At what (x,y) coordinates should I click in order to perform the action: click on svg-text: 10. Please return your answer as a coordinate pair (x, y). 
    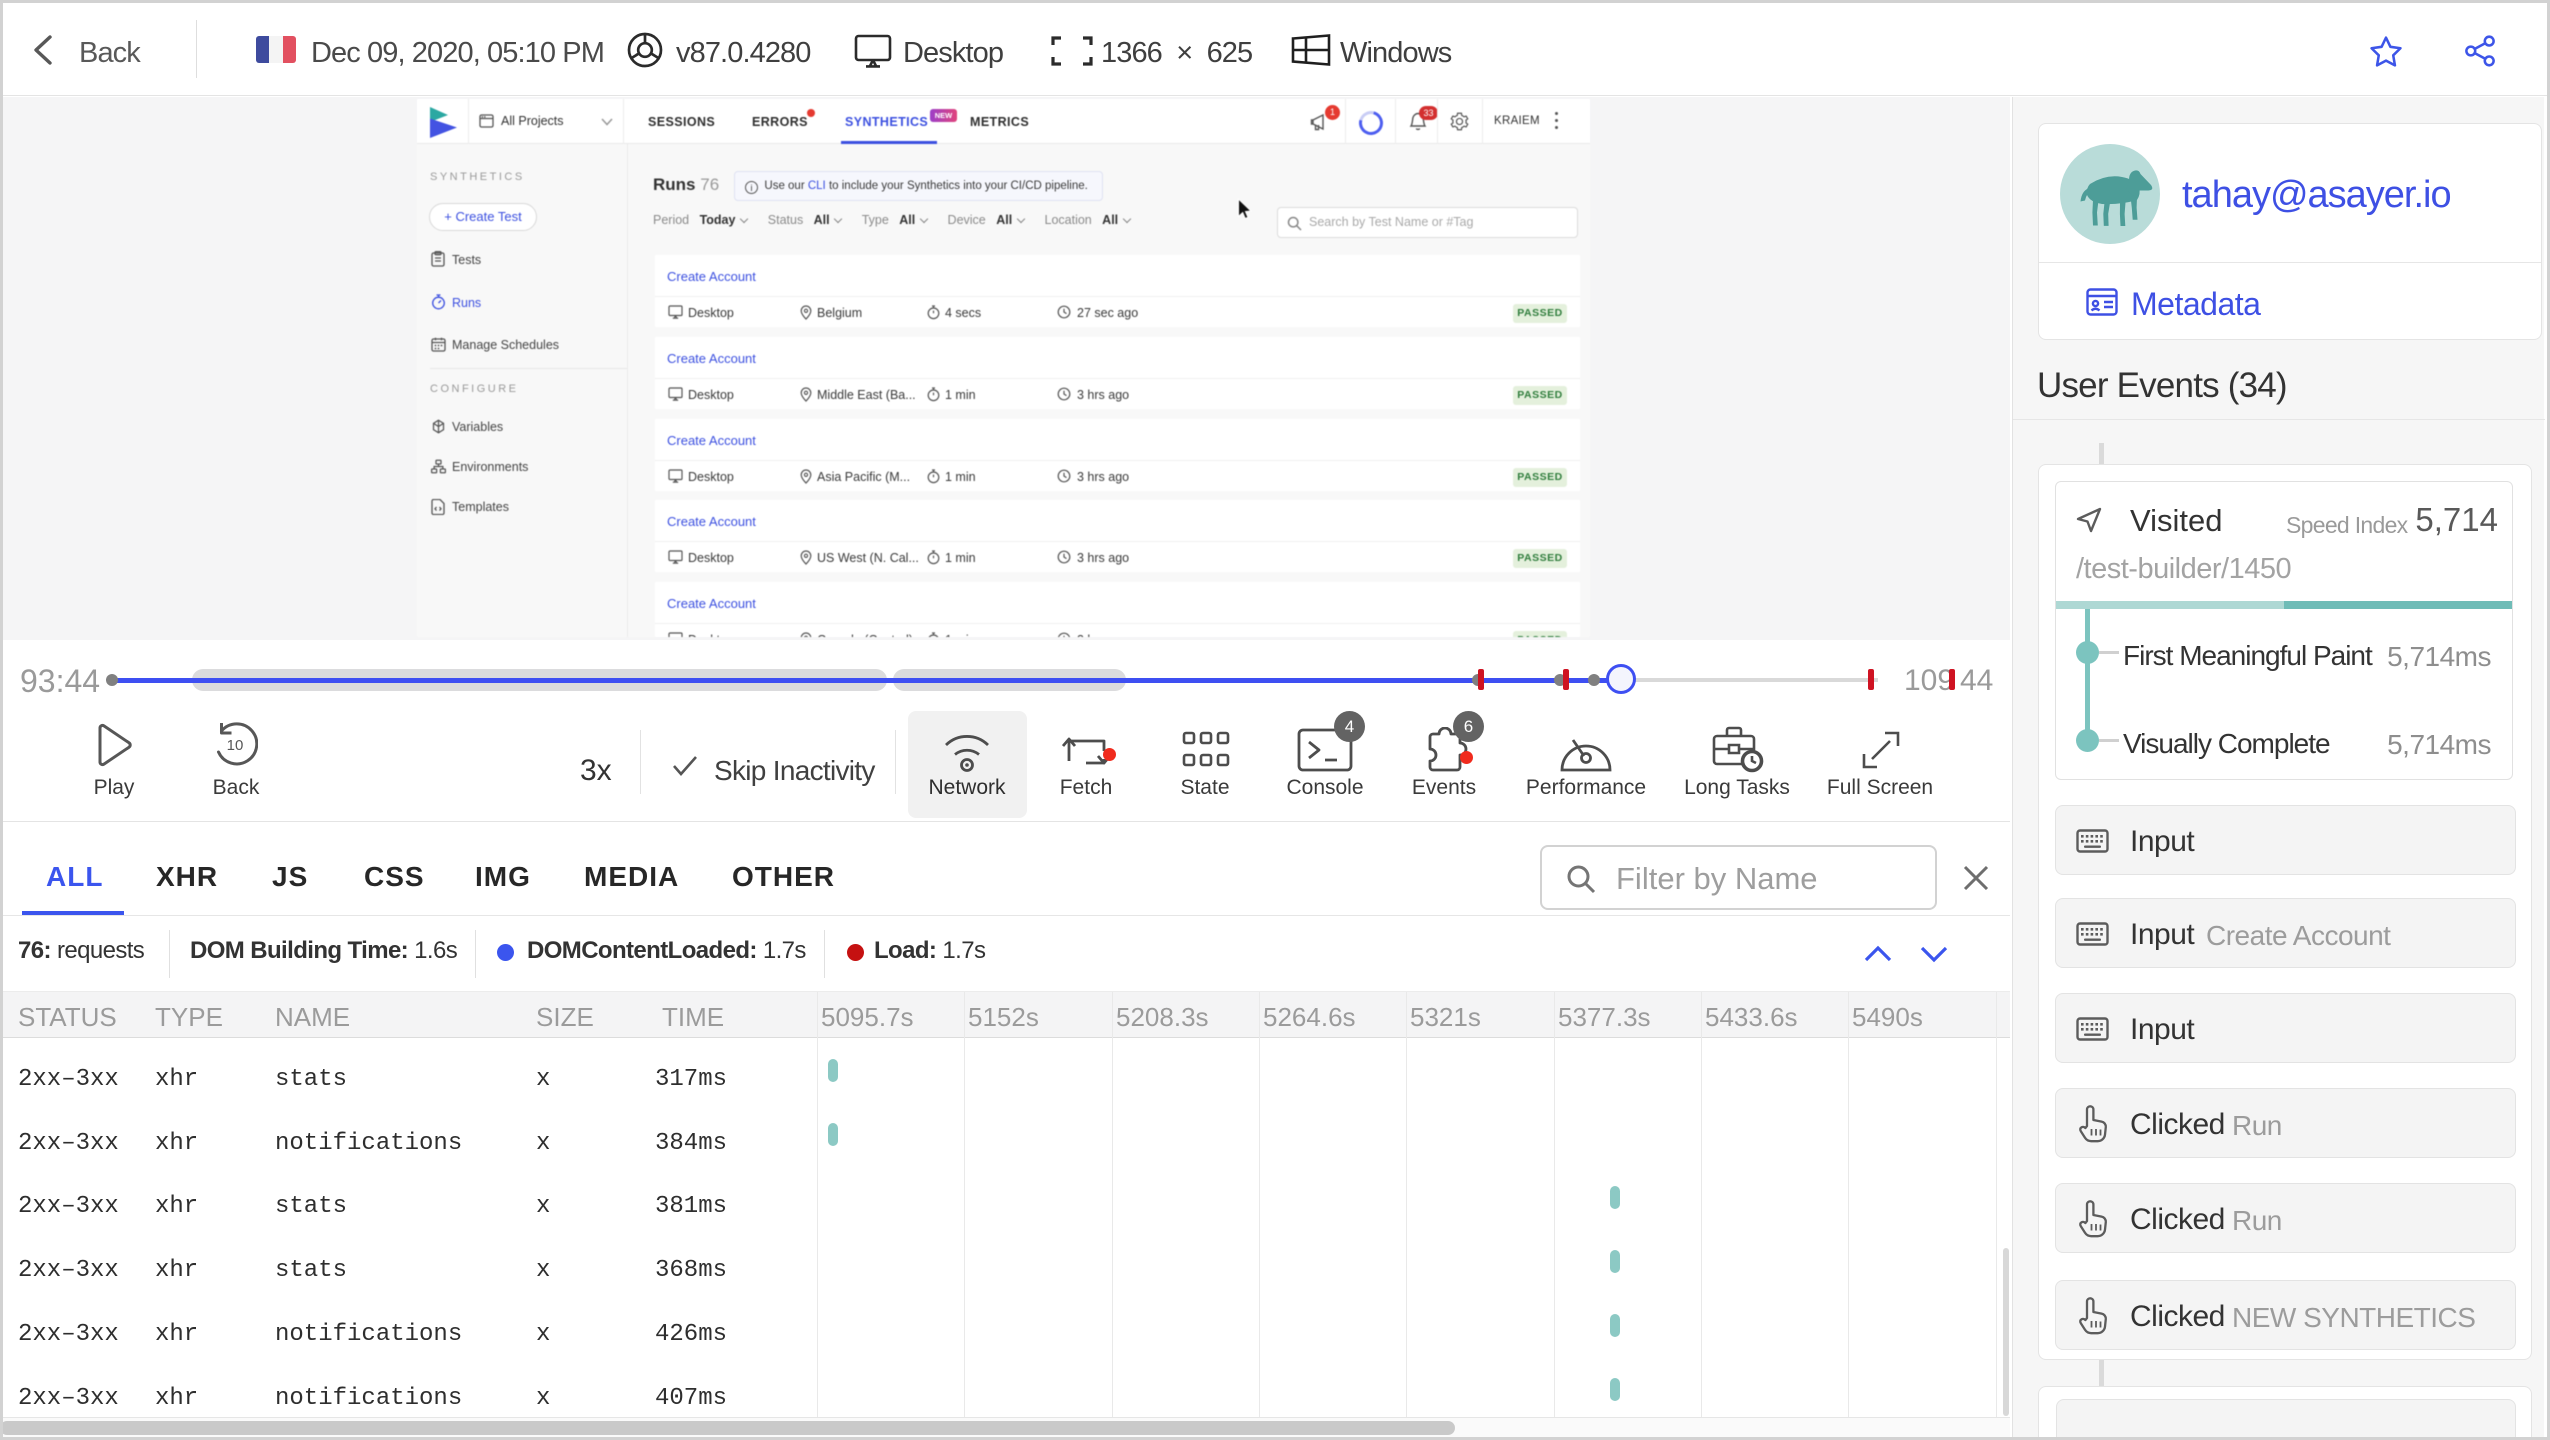
    Looking at the image, I should click on (235, 745).